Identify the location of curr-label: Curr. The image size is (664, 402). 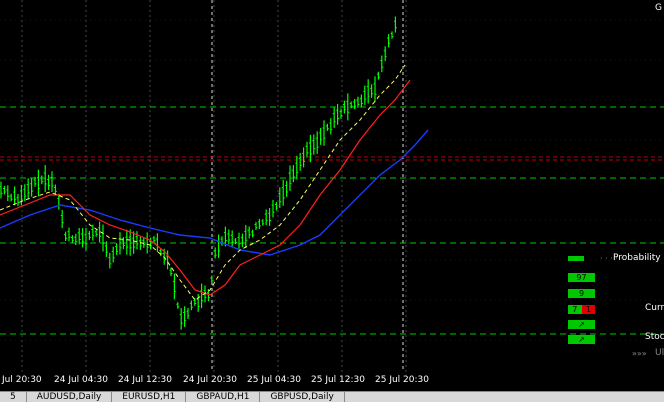
(654, 308).